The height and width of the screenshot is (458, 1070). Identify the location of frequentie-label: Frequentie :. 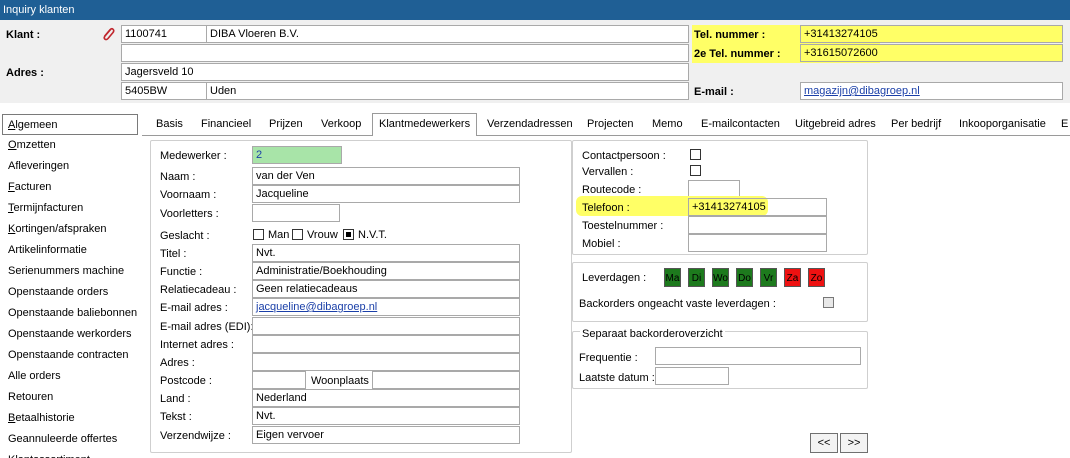
(608, 358).